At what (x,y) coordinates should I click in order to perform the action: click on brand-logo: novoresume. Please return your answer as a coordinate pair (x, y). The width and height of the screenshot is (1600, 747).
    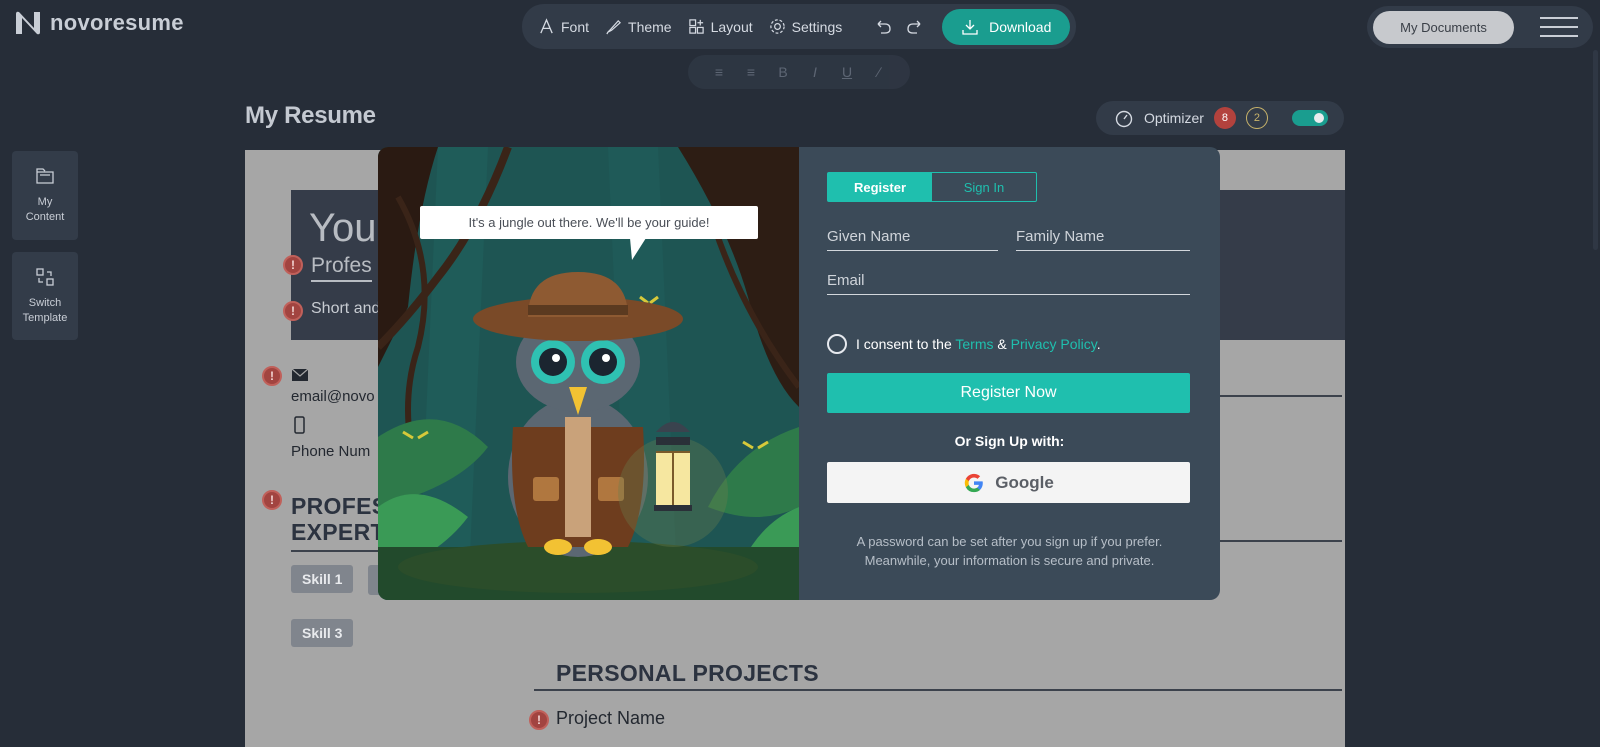
    Looking at the image, I should click on (99, 23).